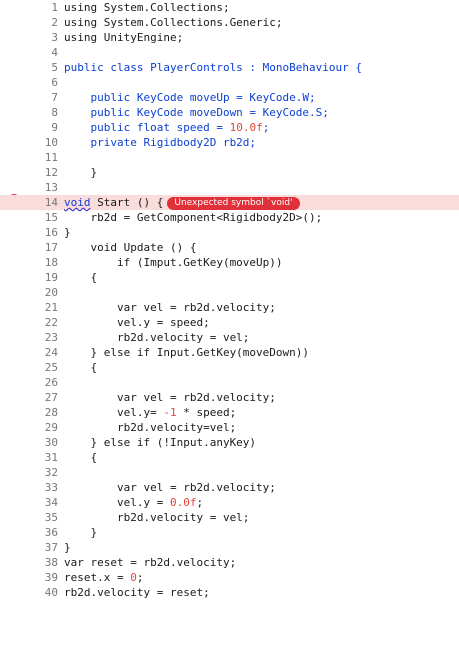  I want to click on line-number: 21, so click(51, 307).